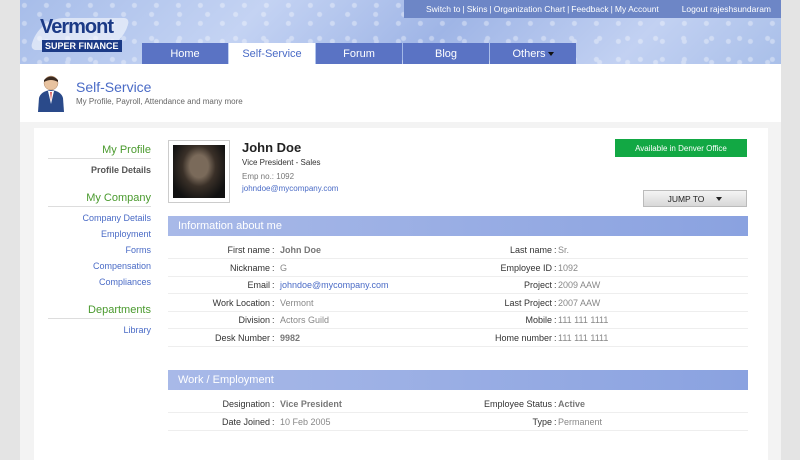 Image resolution: width=800 pixels, height=460 pixels. Describe the element at coordinates (281, 162) in the screenshot. I see `profile-role: Vice President - Sales` at that location.